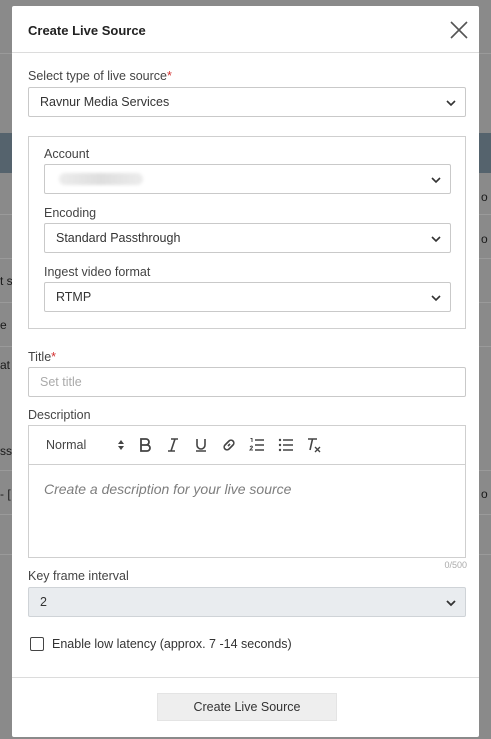 Image resolution: width=491 pixels, height=739 pixels. What do you see at coordinates (37, 644) in the screenshot?
I see `low-latency-checkbox` at bounding box center [37, 644].